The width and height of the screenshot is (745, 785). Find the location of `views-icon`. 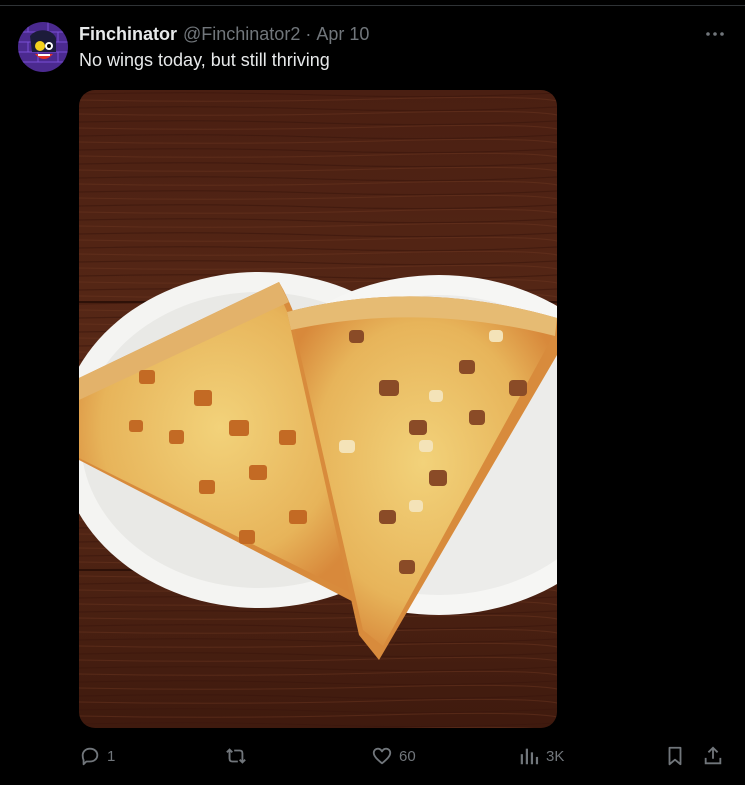

views-icon is located at coordinates (529, 756).